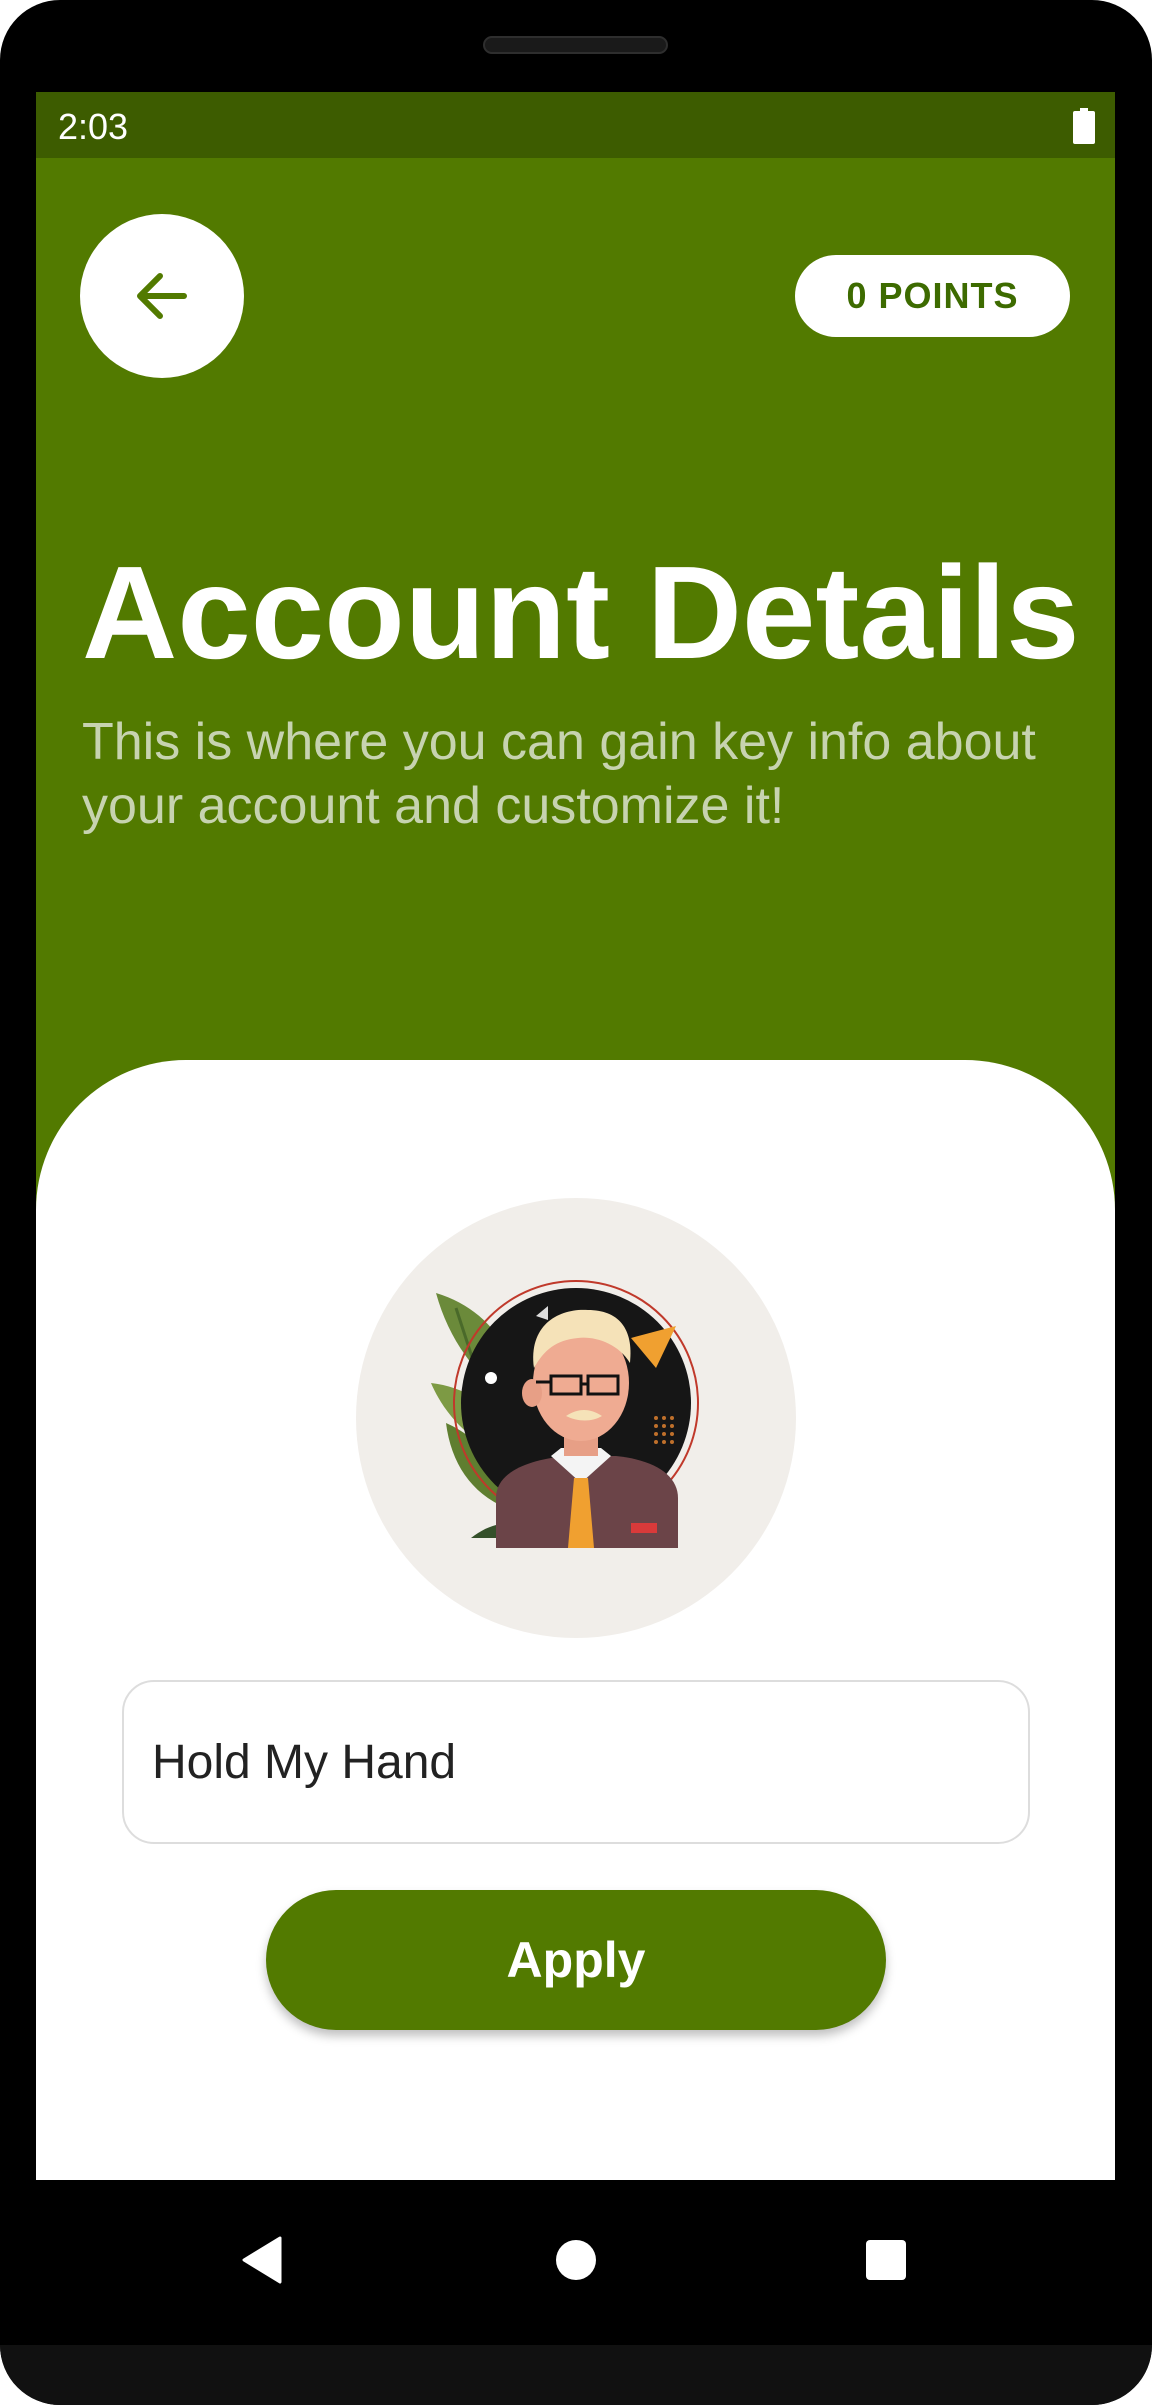 This screenshot has height=2405, width=1152. Describe the element at coordinates (576, 1960) in the screenshot. I see `apply-button: Apply` at that location.